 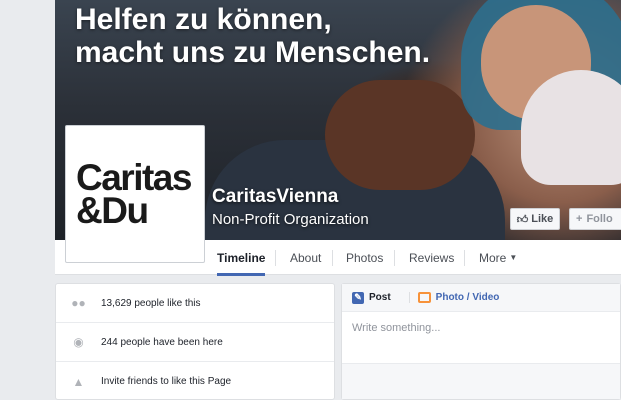 I want to click on tab-more-label: More, so click(x=493, y=257).